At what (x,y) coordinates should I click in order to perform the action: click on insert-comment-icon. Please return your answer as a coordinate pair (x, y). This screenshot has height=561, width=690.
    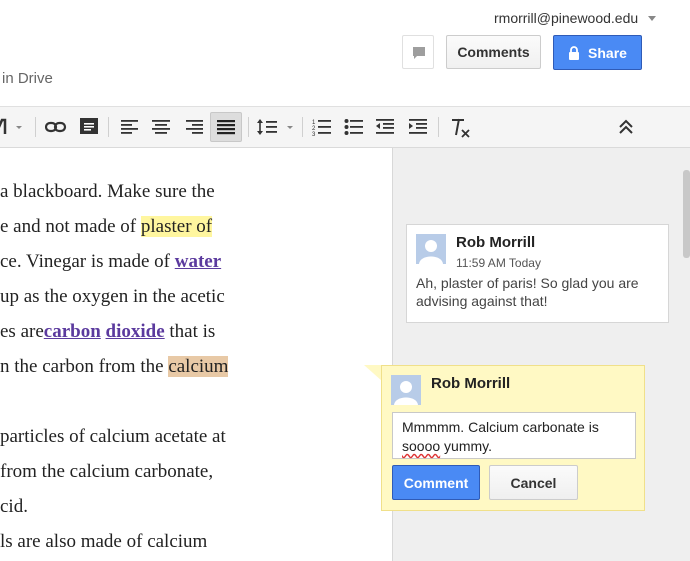
    Looking at the image, I should click on (89, 127).